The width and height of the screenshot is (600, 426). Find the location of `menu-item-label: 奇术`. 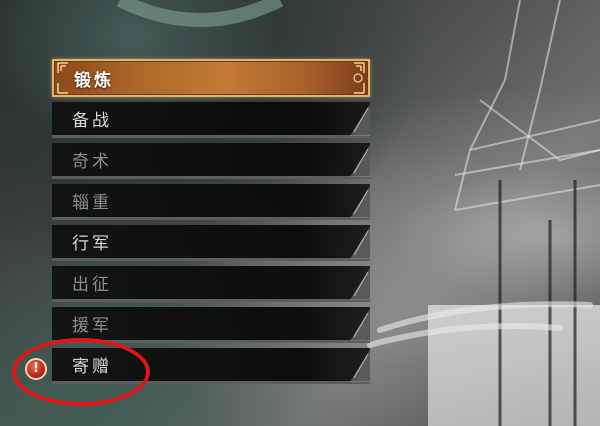

menu-item-label: 奇术 is located at coordinates (92, 162).